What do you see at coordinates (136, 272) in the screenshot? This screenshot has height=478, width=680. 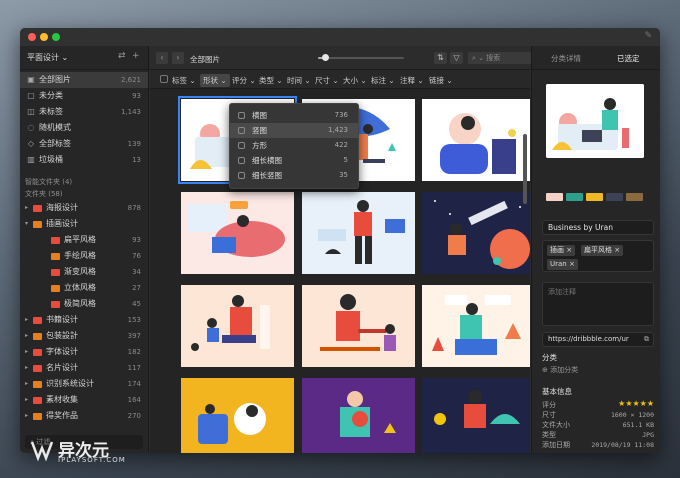 I see `folder-count: 34` at bounding box center [136, 272].